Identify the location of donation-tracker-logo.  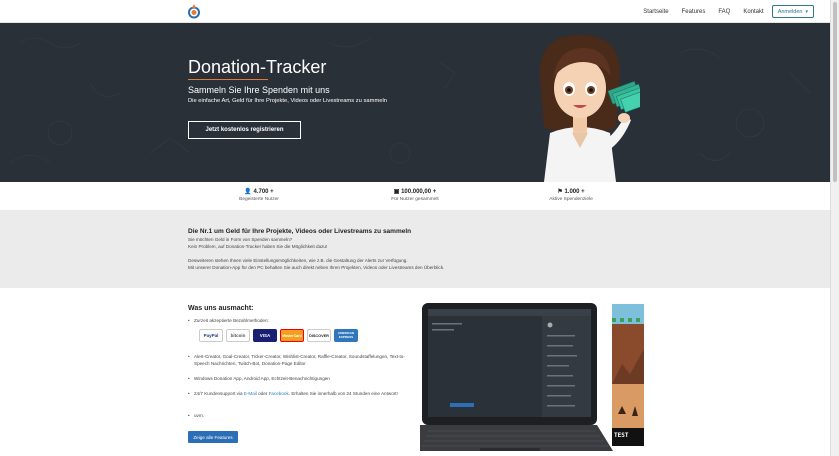
(194, 11).